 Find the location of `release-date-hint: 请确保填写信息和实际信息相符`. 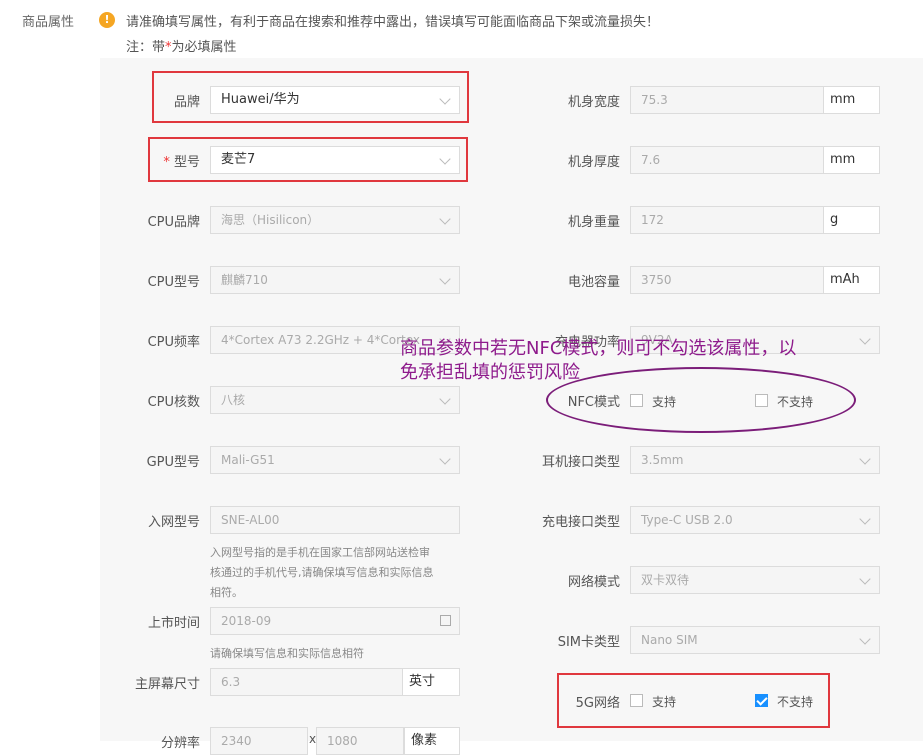

release-date-hint: 请确保填写信息和实际信息相符 is located at coordinates (287, 653).